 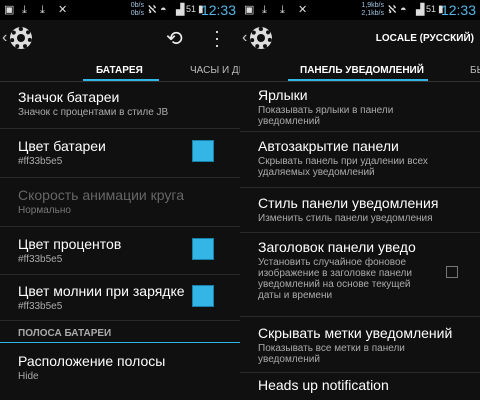 I want to click on pref-percent-color: Цвет процентов #ff33b5e5, so click(x=120, y=251).